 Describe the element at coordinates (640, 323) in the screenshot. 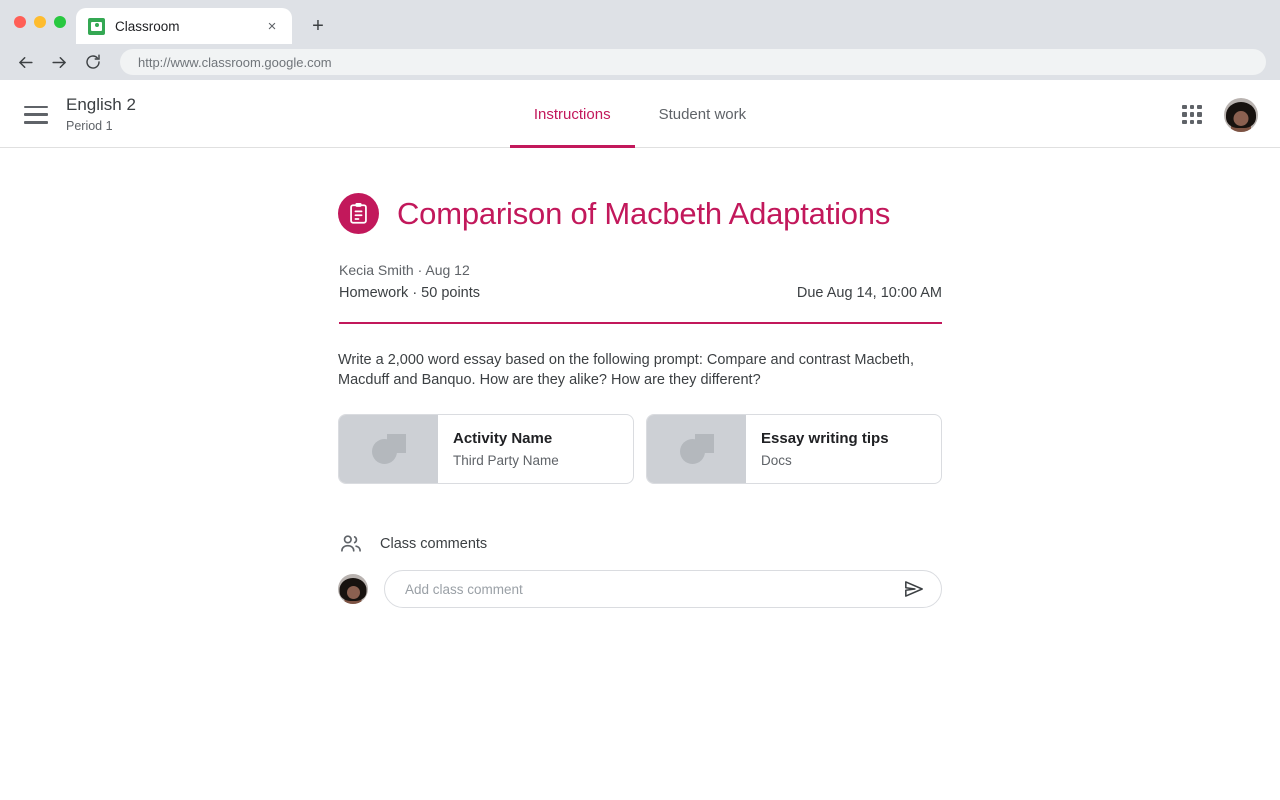

I see `divider` at that location.